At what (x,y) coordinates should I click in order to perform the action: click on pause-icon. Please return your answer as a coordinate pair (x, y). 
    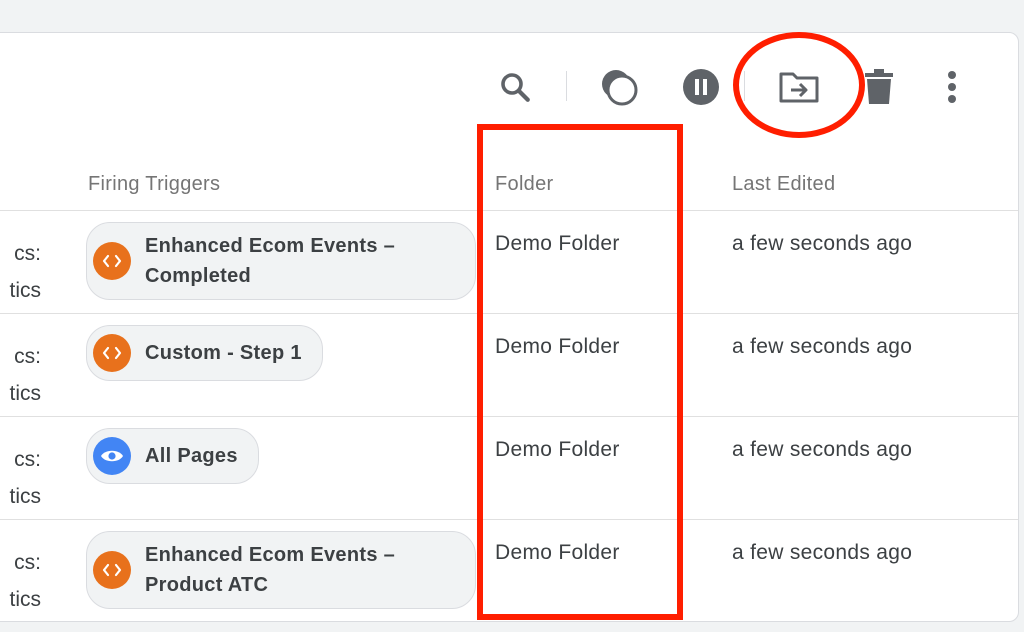
    Looking at the image, I should click on (701, 87).